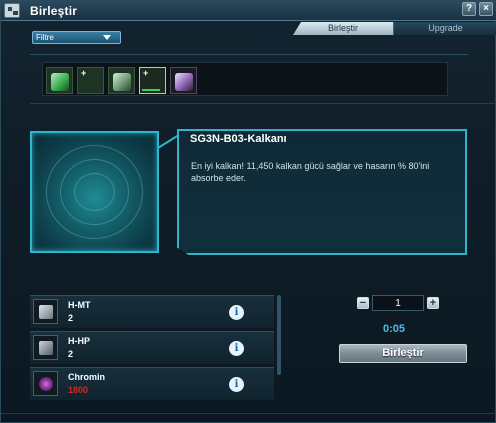  What do you see at coordinates (486, 9) in the screenshot?
I see `close-button: ×` at bounding box center [486, 9].